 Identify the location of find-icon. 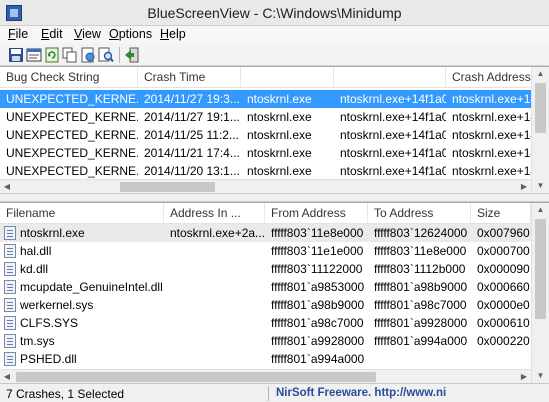
(106, 55).